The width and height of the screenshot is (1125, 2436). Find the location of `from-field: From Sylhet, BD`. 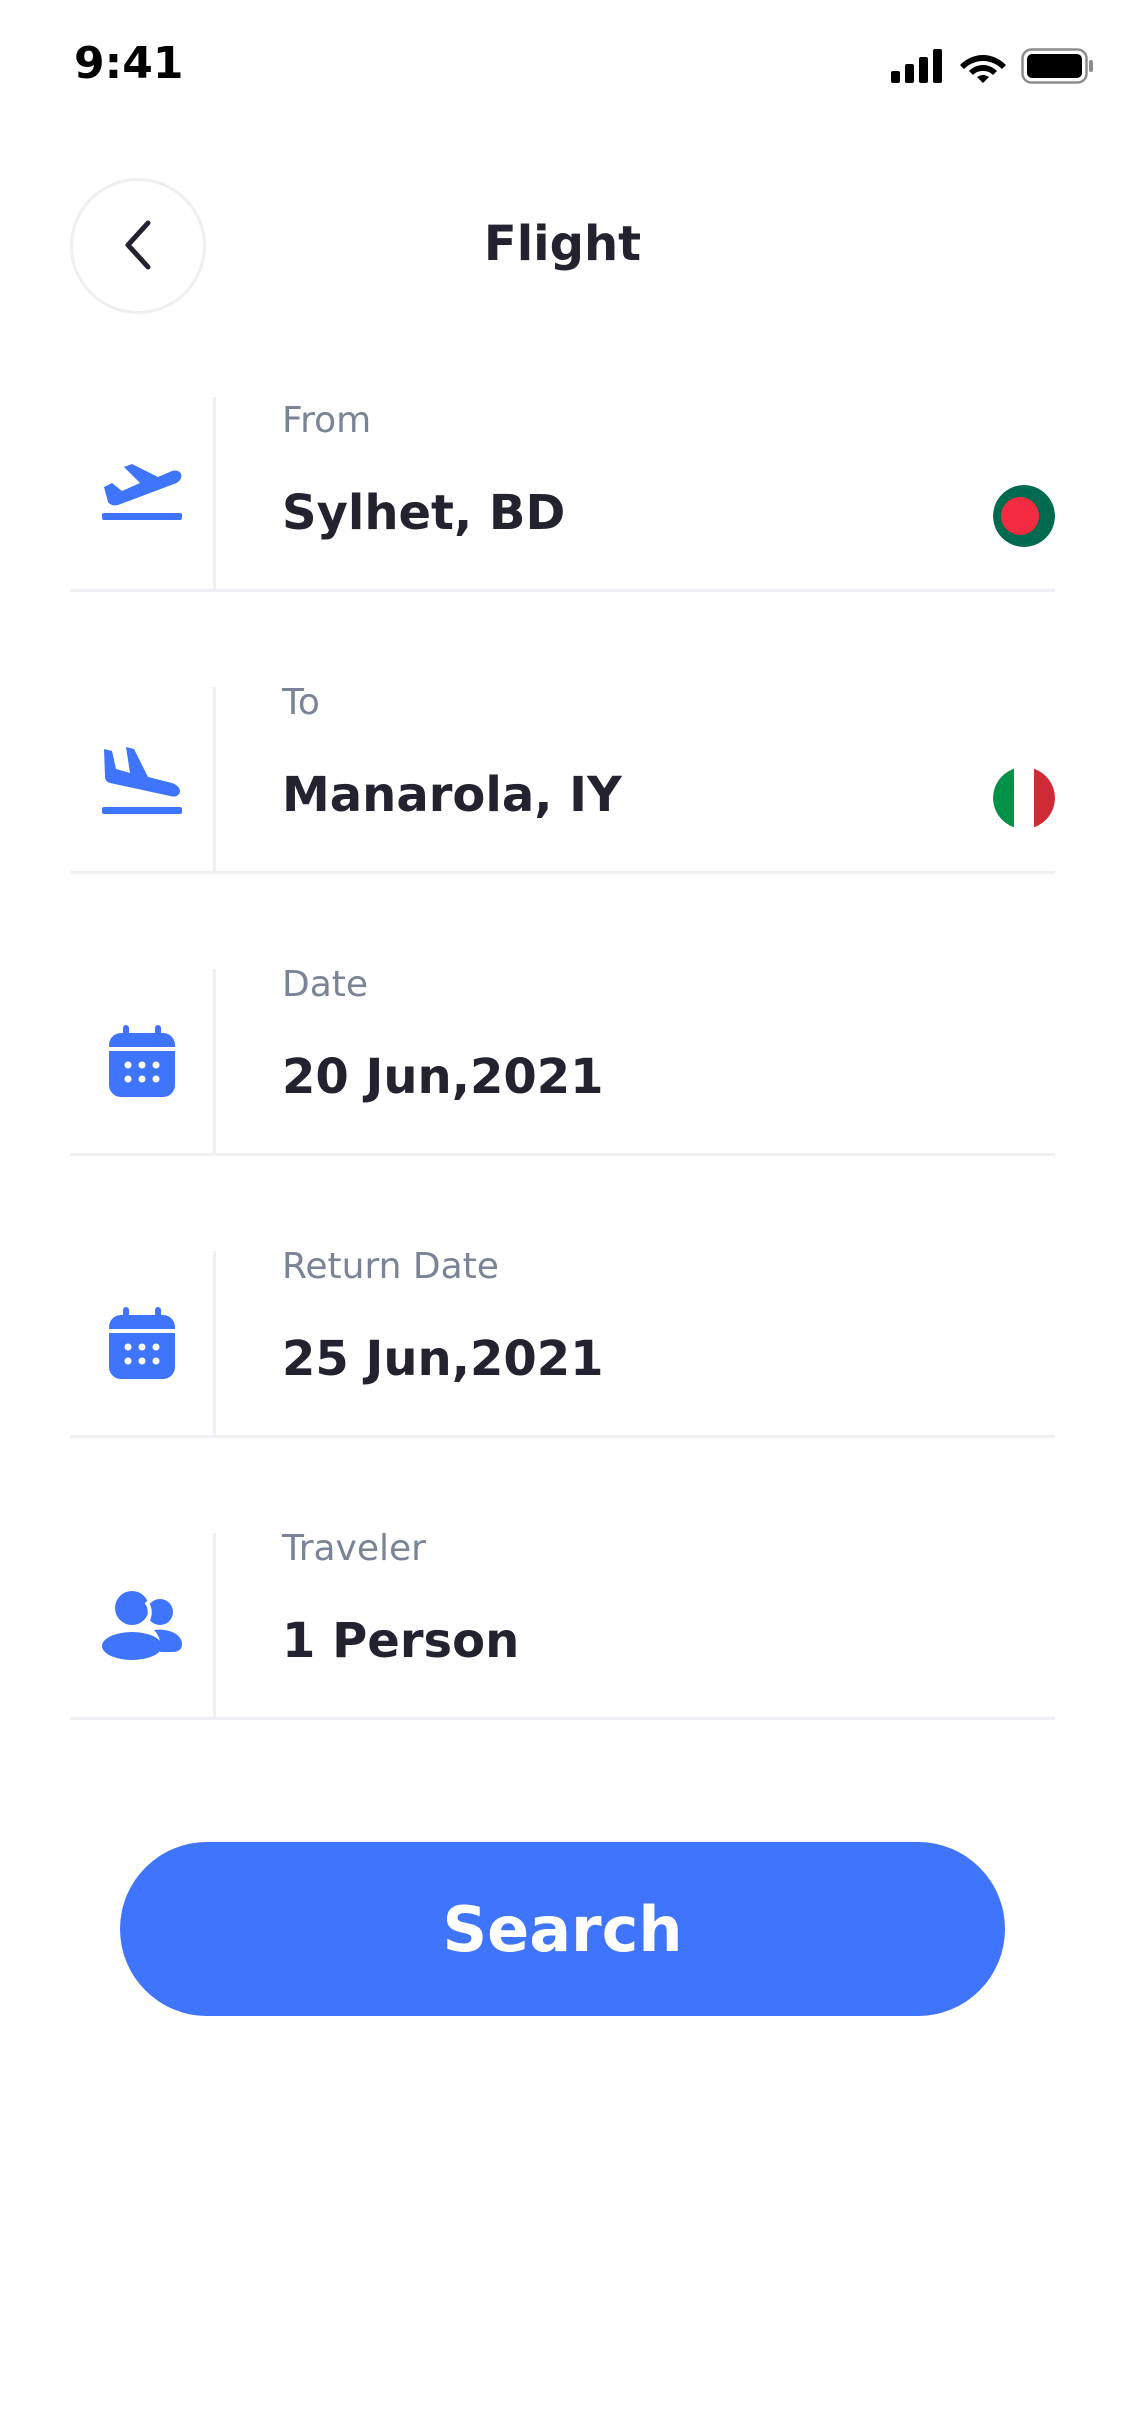

from-field: From Sylhet, BD is located at coordinates (562, 494).